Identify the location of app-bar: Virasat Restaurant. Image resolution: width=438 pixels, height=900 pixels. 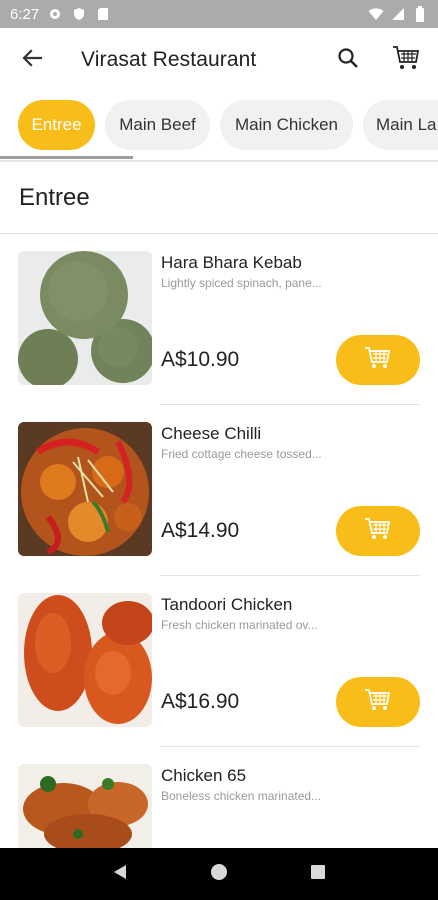
(219, 60).